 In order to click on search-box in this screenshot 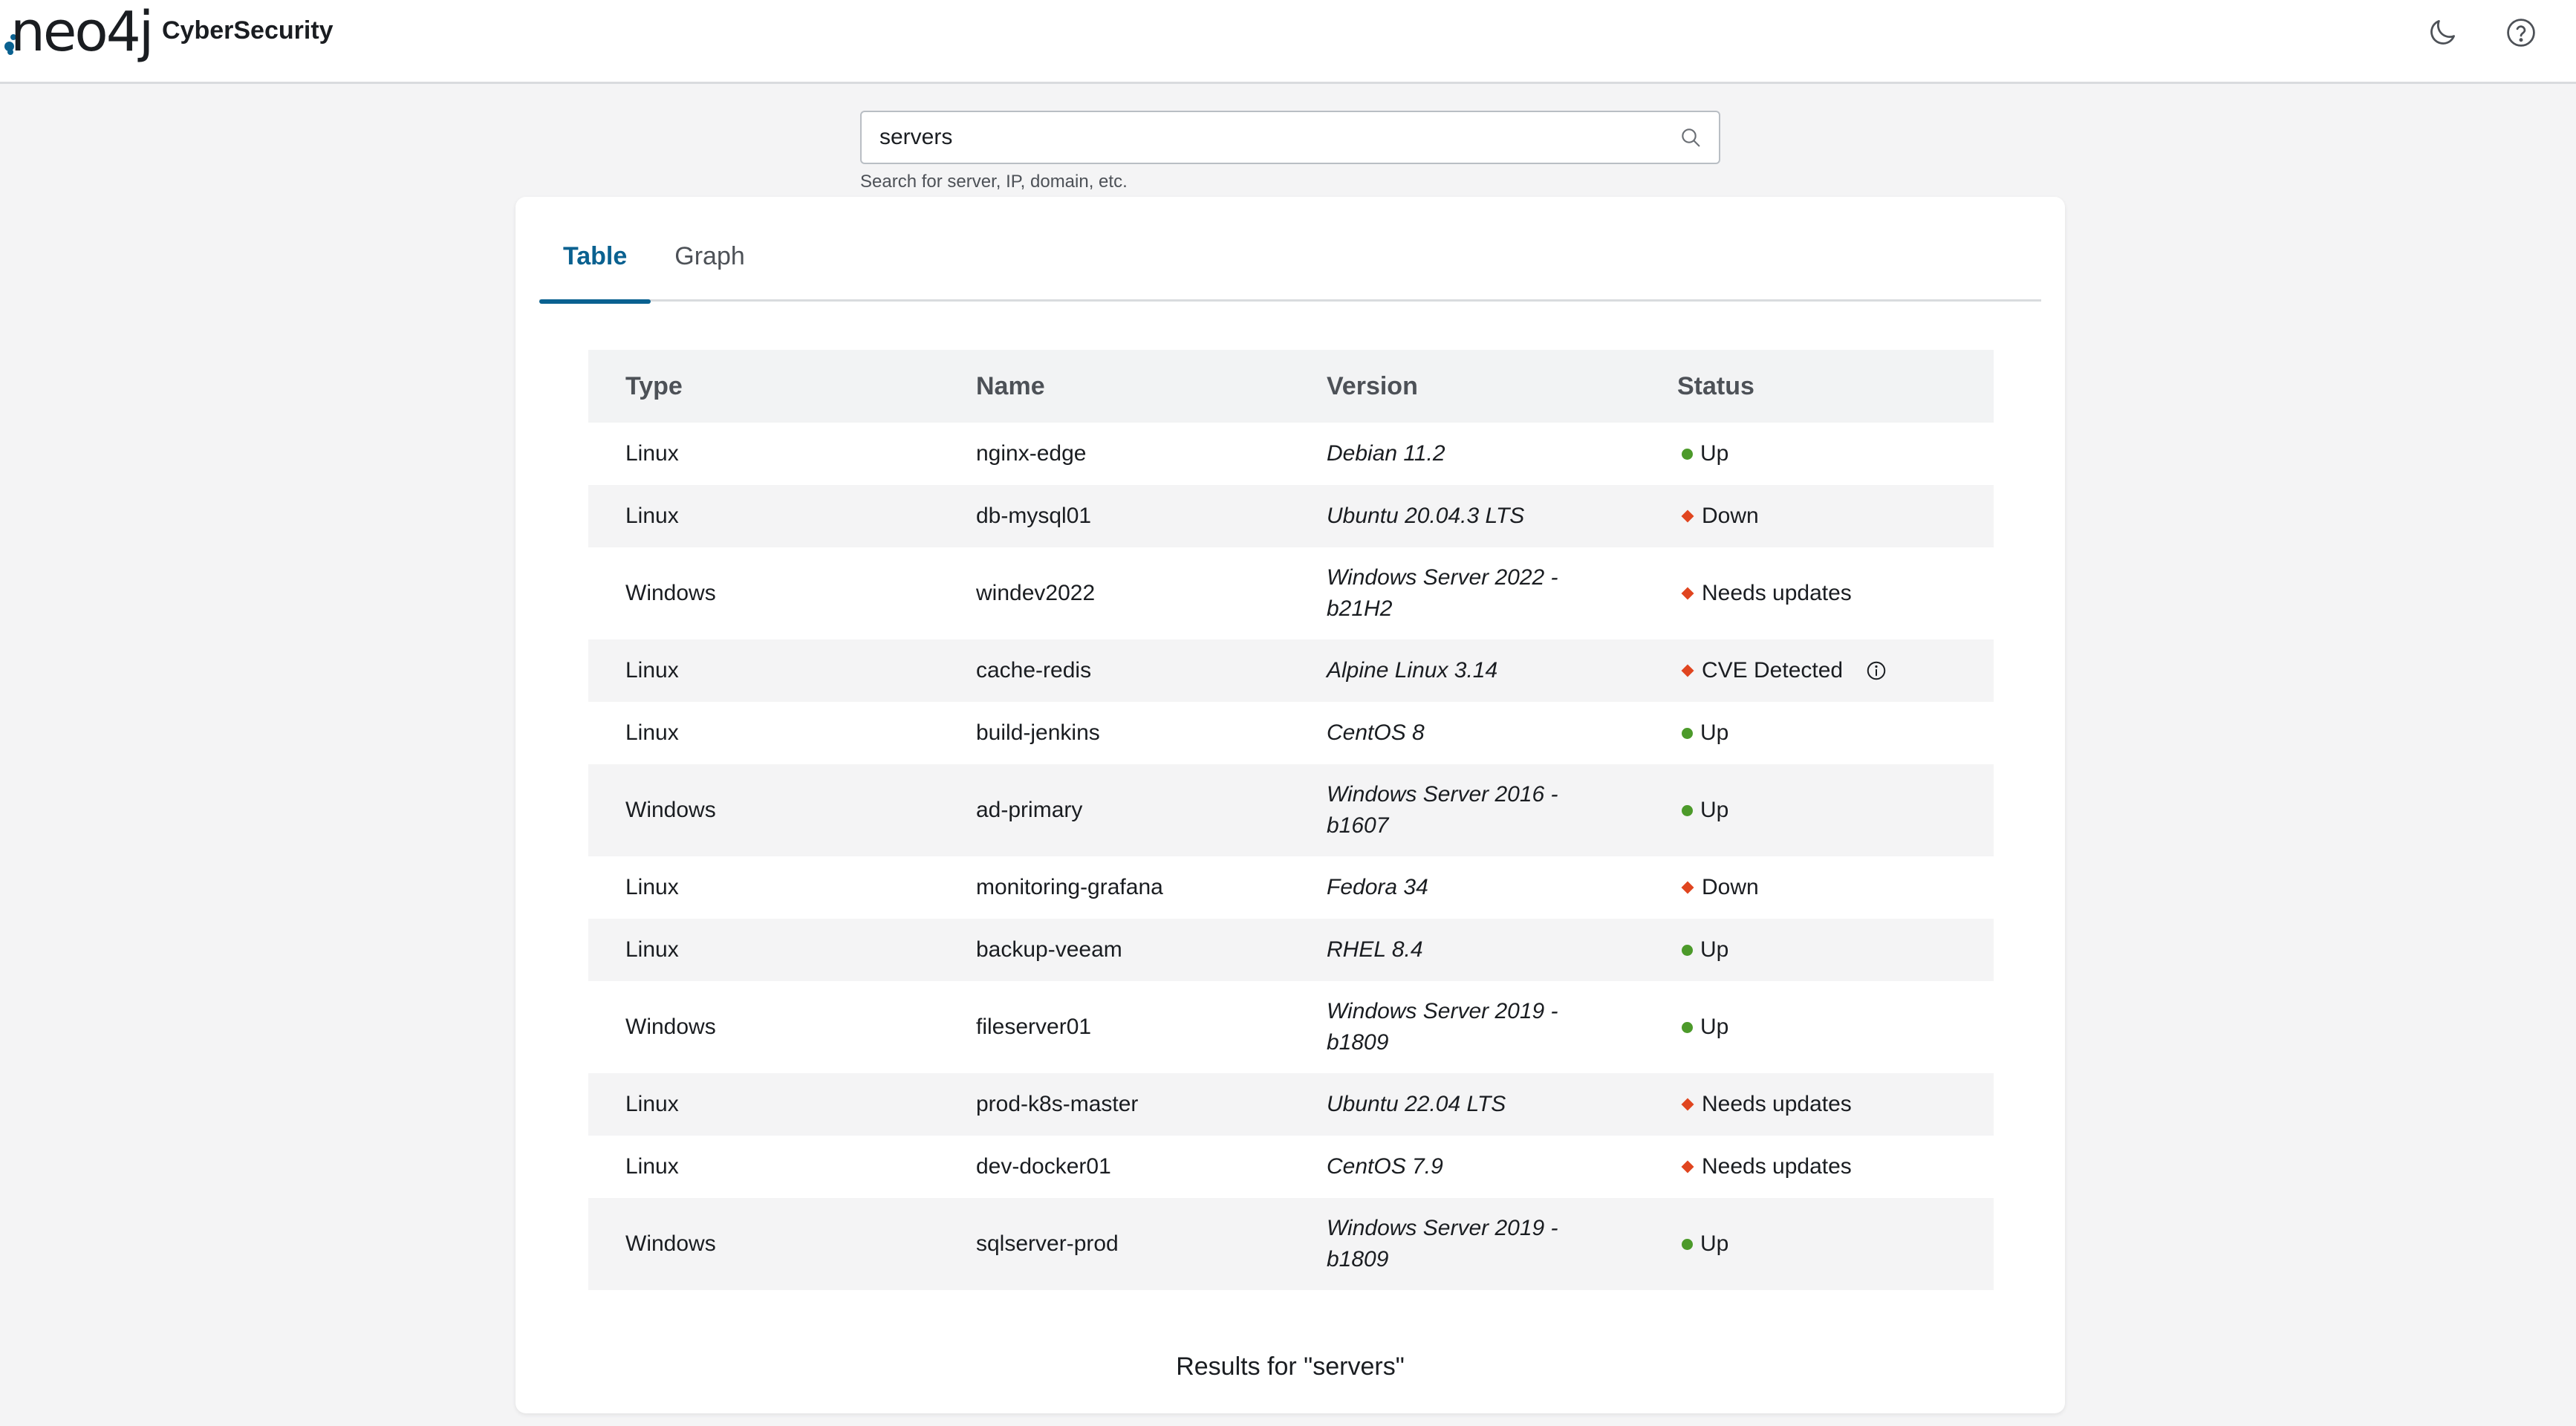, I will do `click(1290, 137)`.